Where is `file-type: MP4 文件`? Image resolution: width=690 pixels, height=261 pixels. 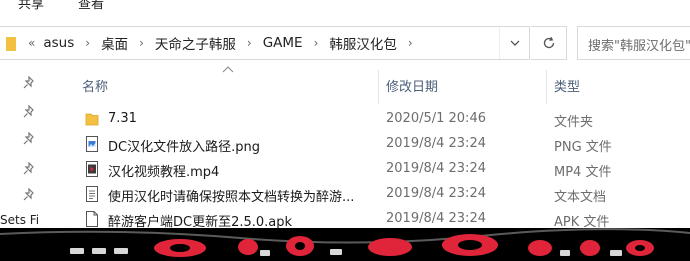
file-type: MP4 文件 is located at coordinates (583, 172).